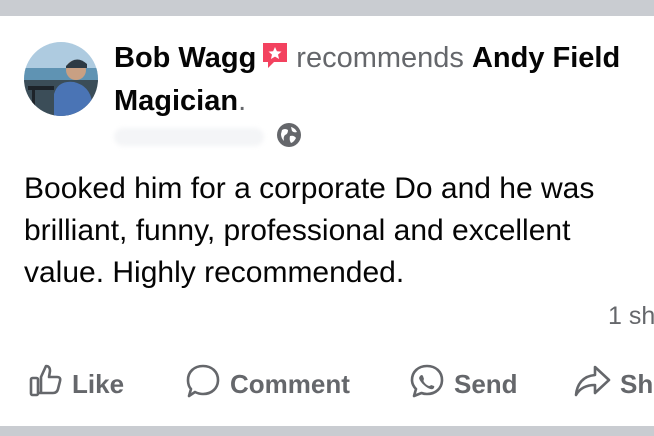 This screenshot has width=654, height=436. Describe the element at coordinates (275, 60) in the screenshot. I see `star-flag-icon` at that location.